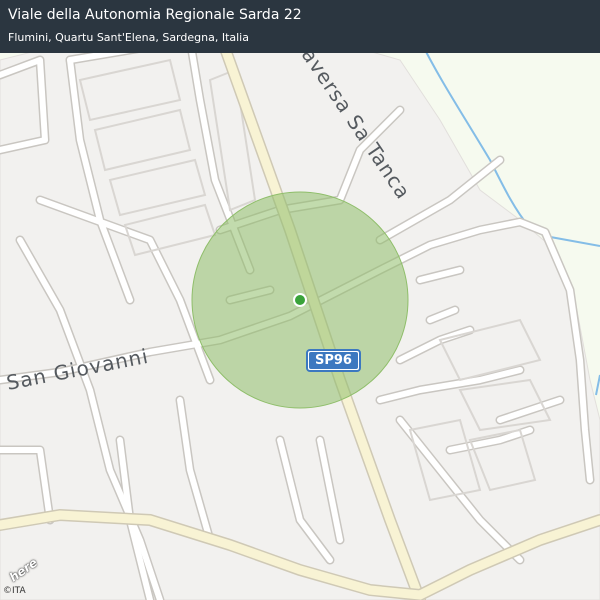  I want to click on route-shield-label: SP96, so click(333, 360).